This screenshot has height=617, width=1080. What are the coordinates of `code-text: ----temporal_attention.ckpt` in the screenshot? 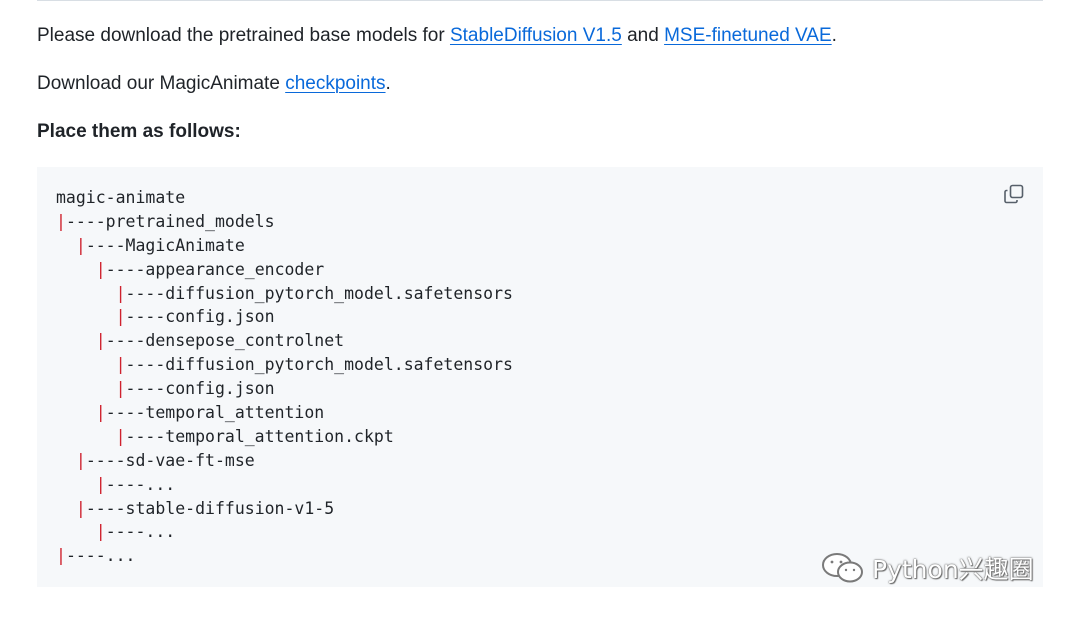 It's located at (259, 436).